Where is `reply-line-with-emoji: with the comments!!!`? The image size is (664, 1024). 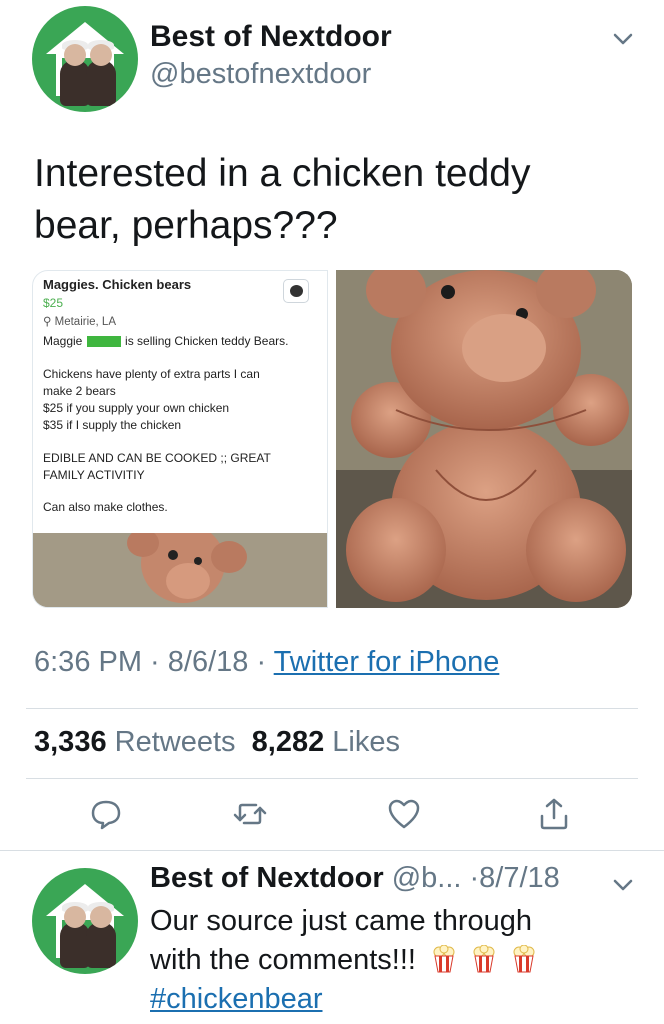 reply-line-with-emoji: with the comments!!! is located at coordinates (385, 960).